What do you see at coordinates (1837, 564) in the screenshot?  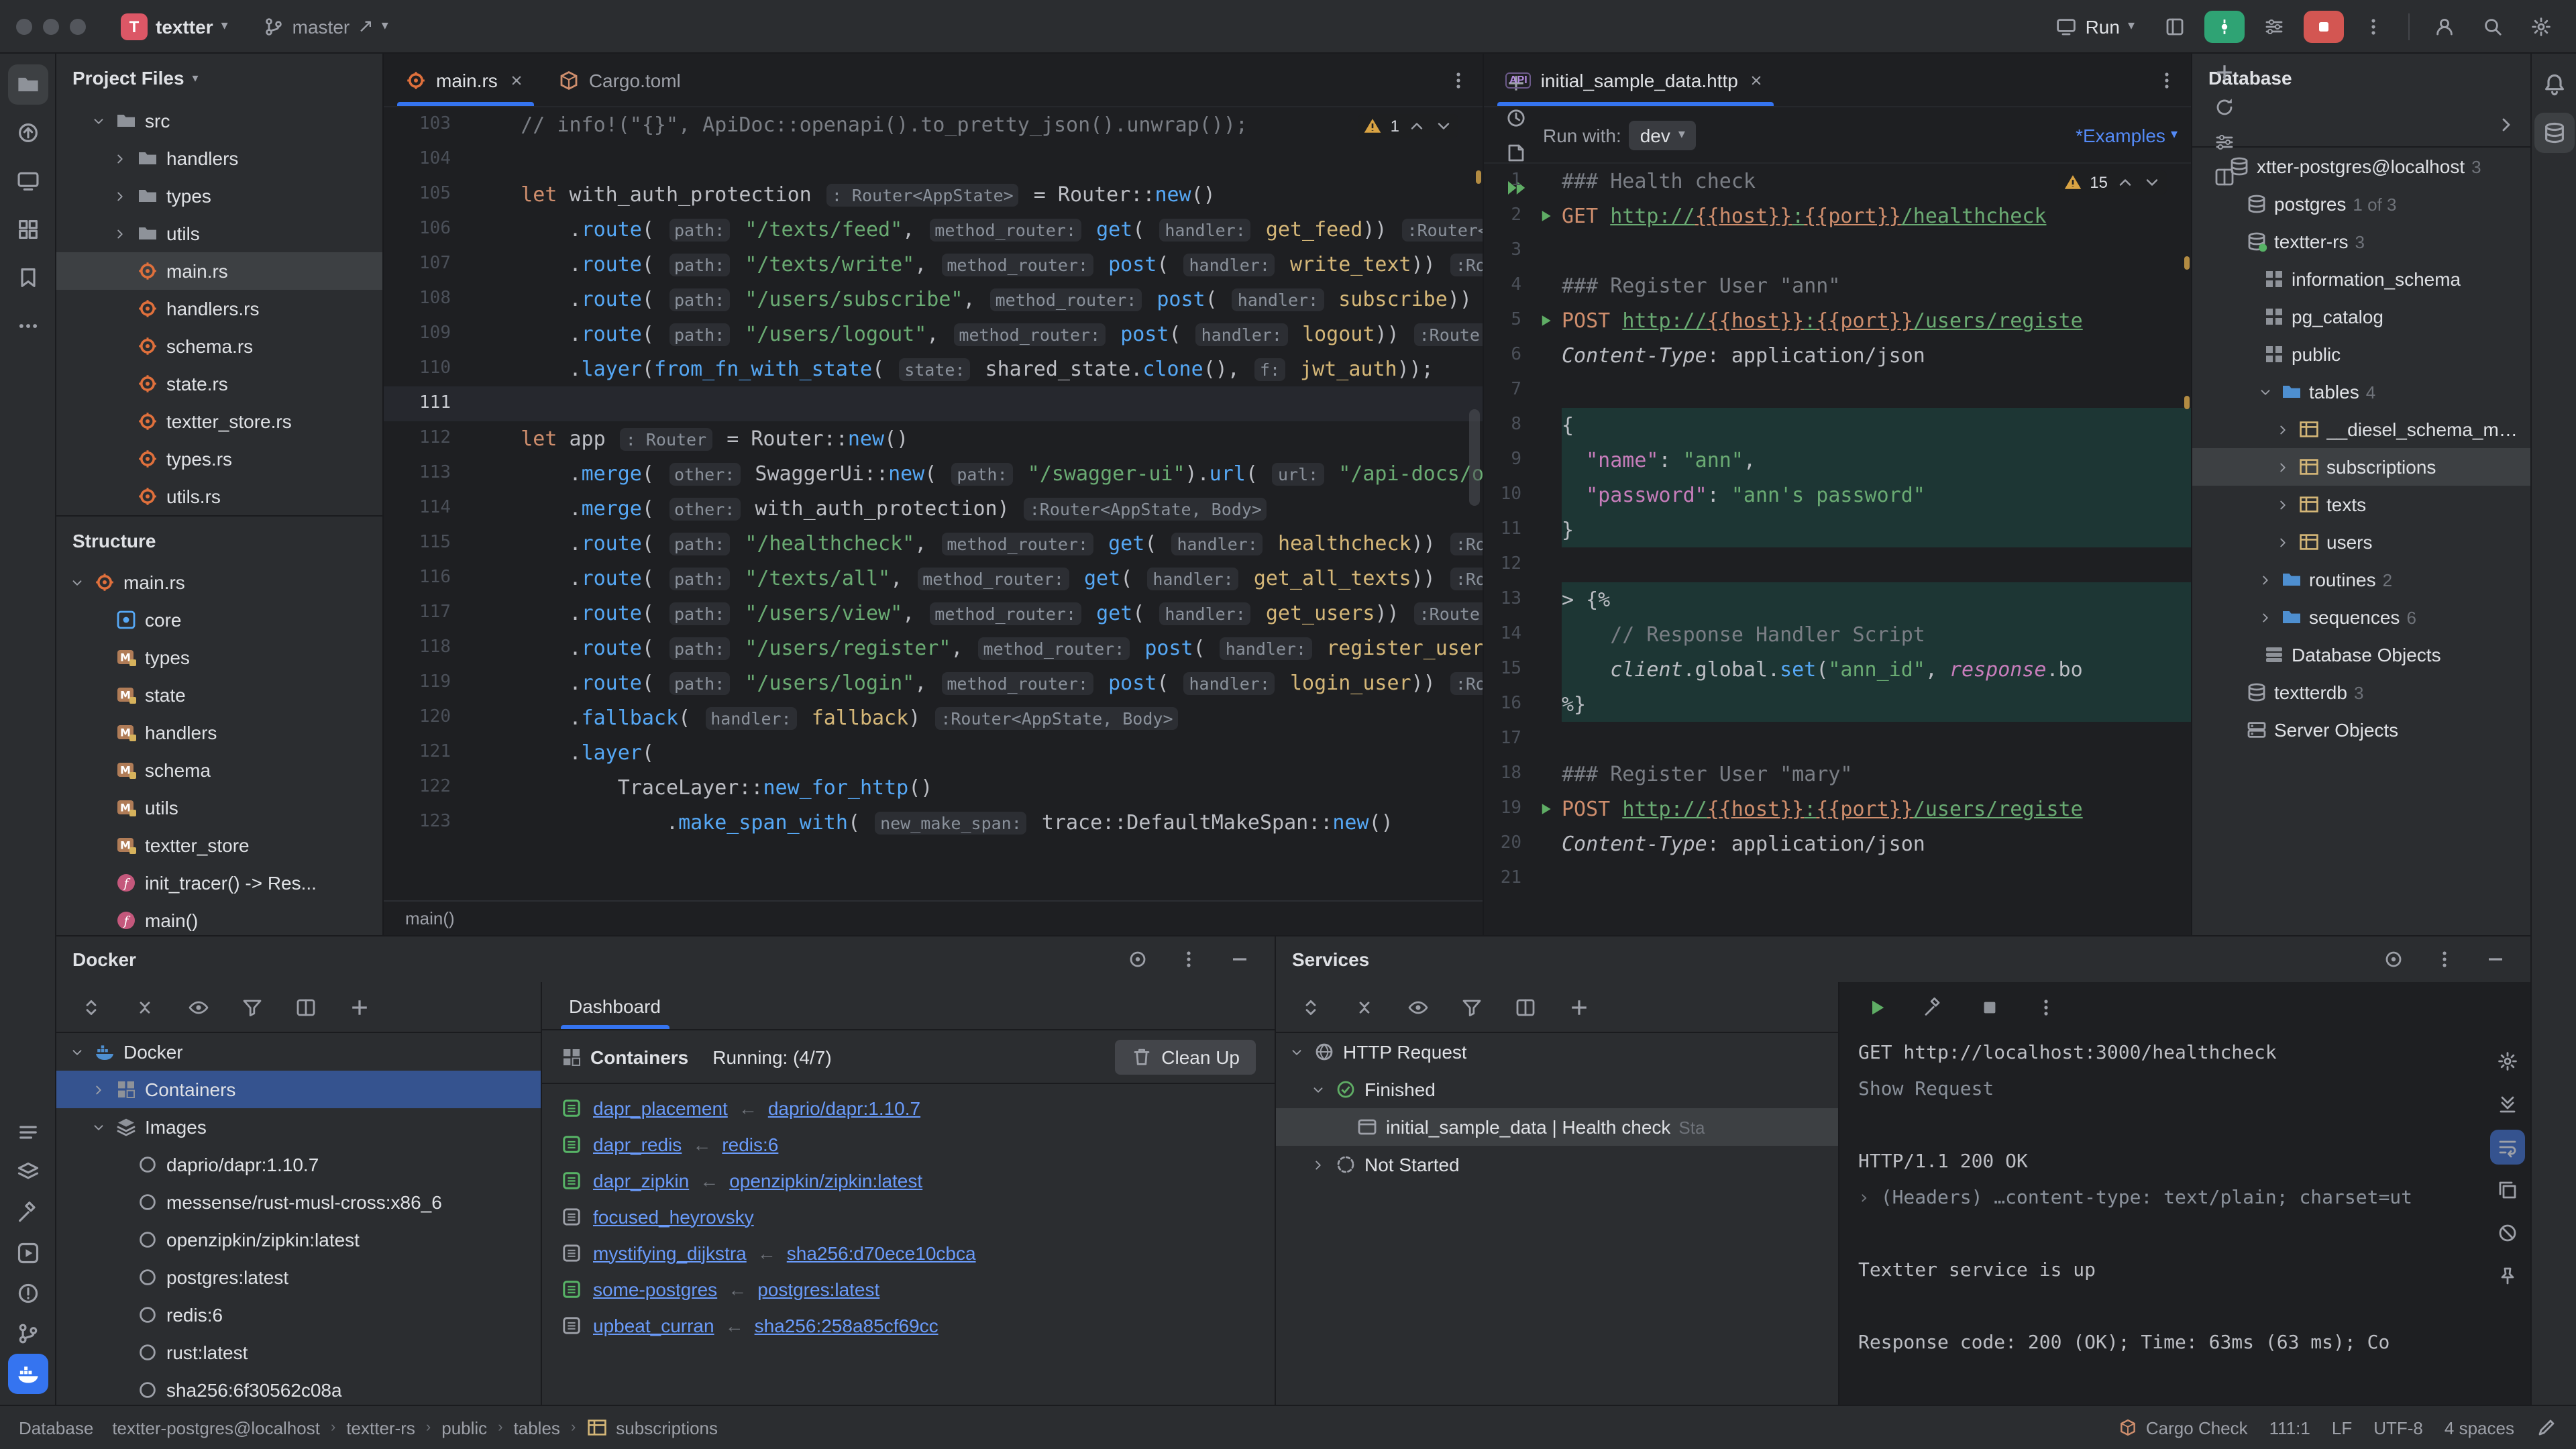 I see `code-line: 12` at bounding box center [1837, 564].